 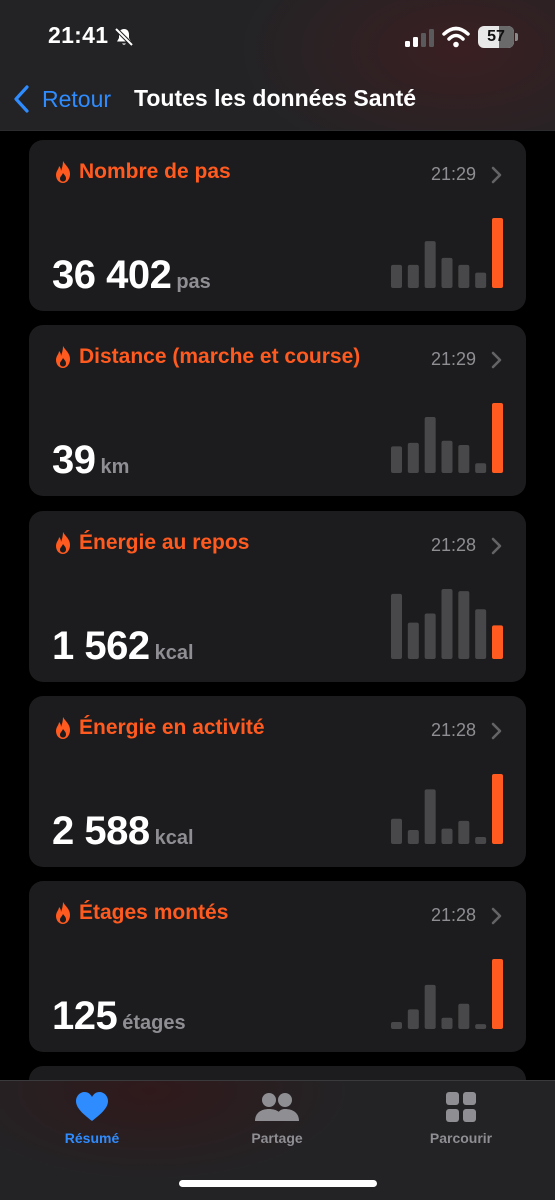 I want to click on card-partial, so click(x=277, y=1073).